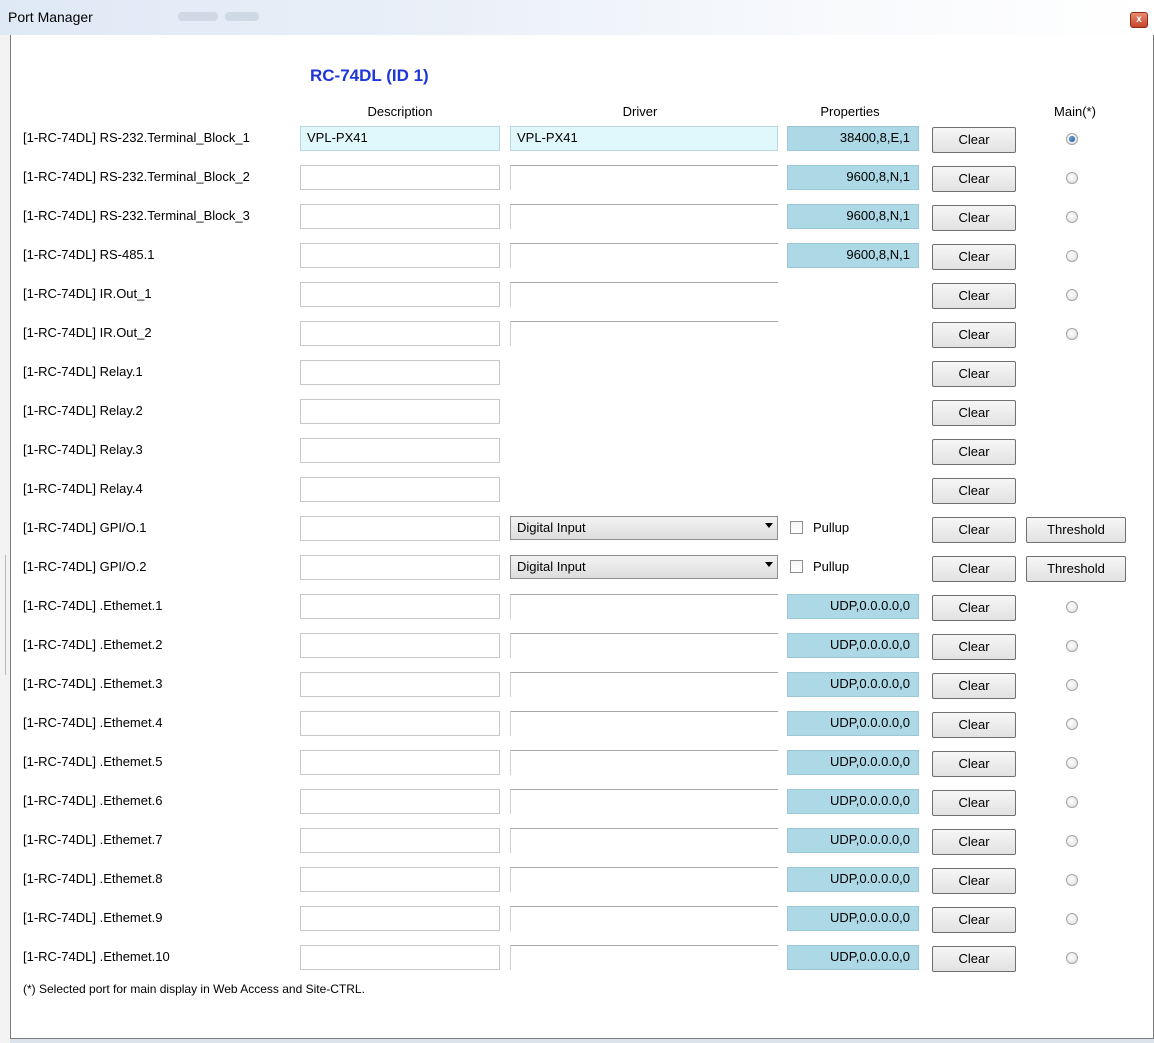 This screenshot has width=1154, height=1043. What do you see at coordinates (551, 527) in the screenshot?
I see `driver-select-value: Digital Input` at bounding box center [551, 527].